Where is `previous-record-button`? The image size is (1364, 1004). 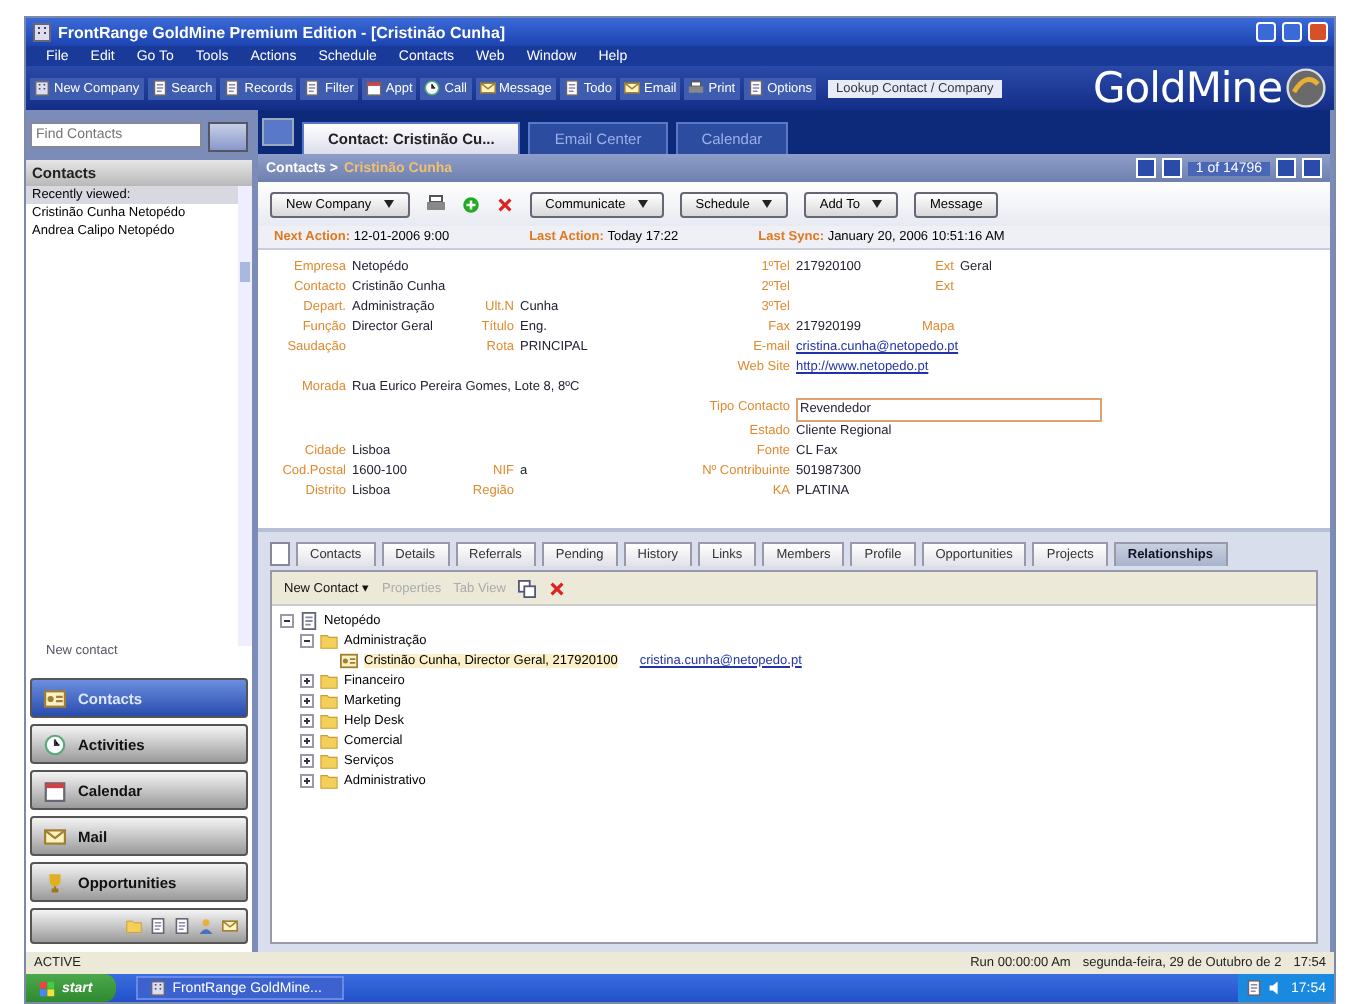 previous-record-button is located at coordinates (1171, 168).